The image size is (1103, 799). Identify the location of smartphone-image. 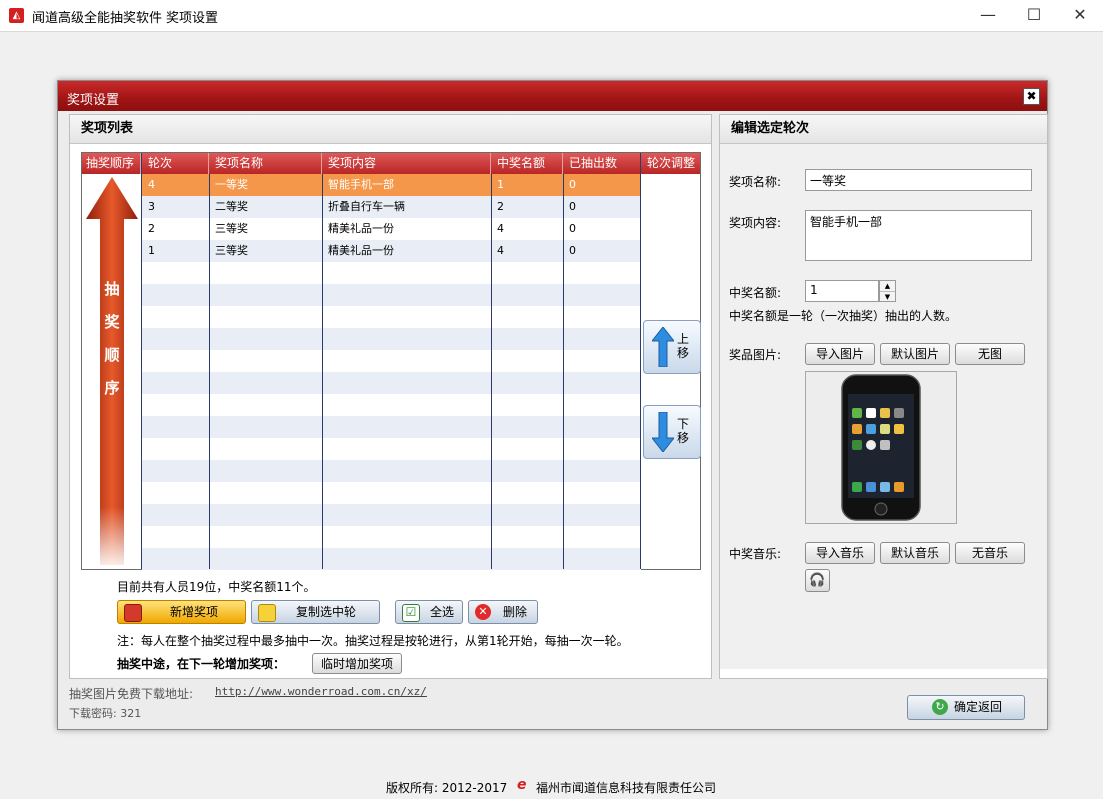
(881, 447).